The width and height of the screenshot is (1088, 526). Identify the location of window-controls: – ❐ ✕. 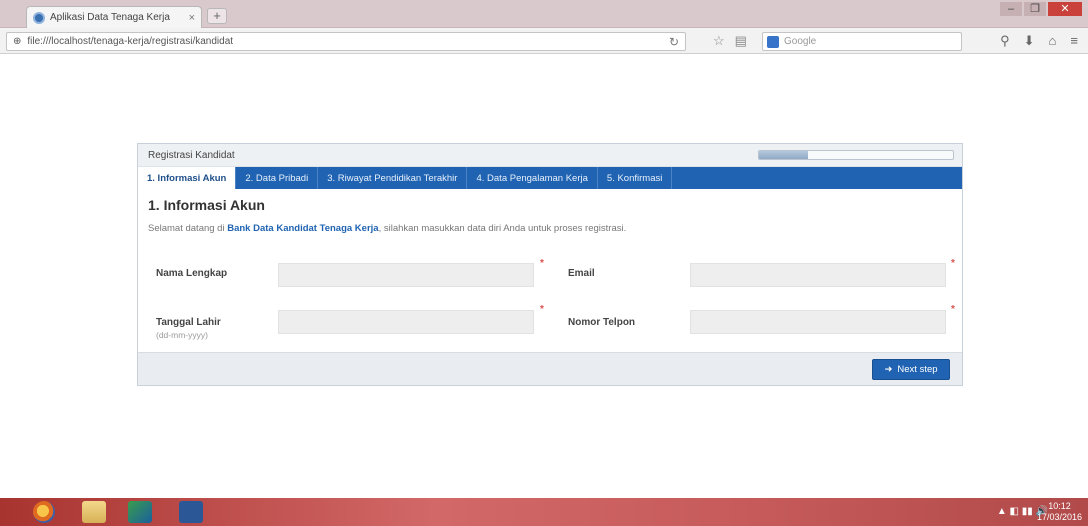
(1041, 9).